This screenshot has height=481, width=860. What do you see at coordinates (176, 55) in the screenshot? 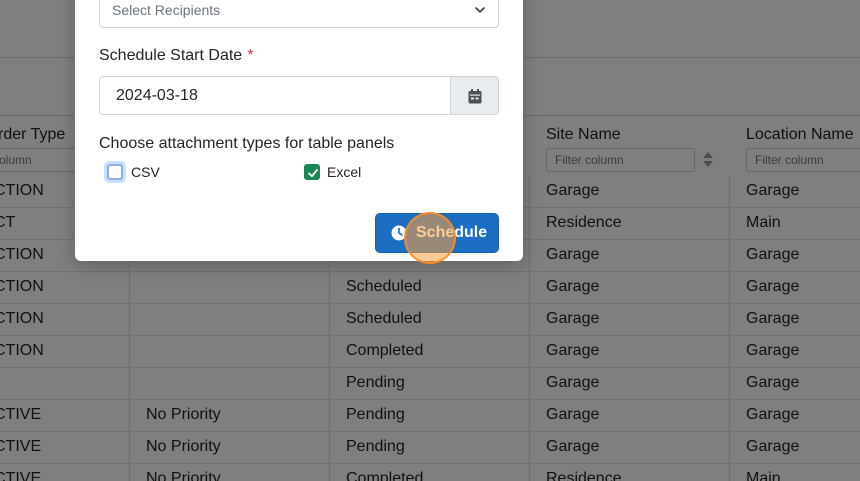
I see `start-date-label: Schedule Start Date *` at bounding box center [176, 55].